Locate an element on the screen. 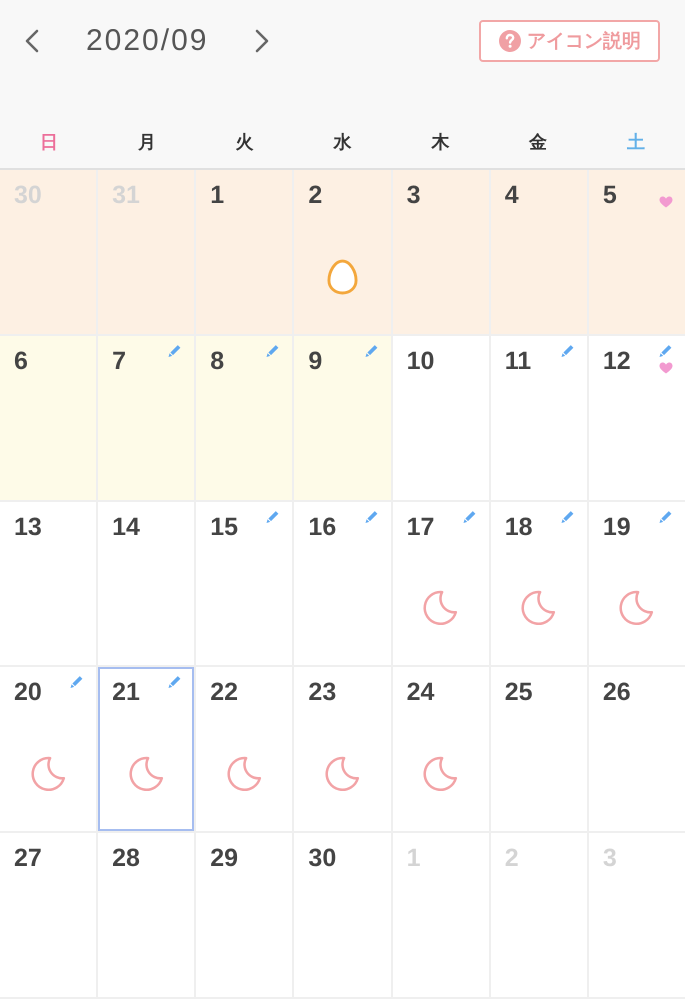 The width and height of the screenshot is (685, 999). day-number: 21 is located at coordinates (126, 693).